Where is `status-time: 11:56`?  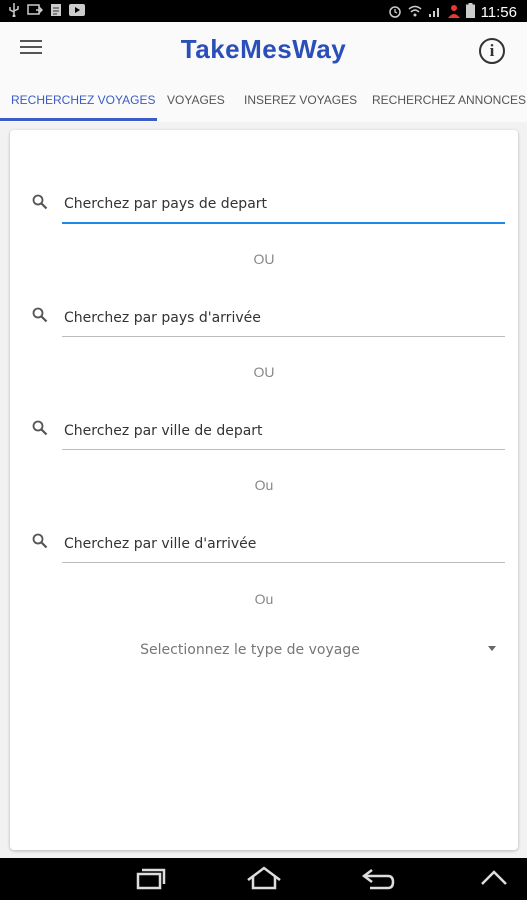
status-time: 11:56 is located at coordinates (498, 12).